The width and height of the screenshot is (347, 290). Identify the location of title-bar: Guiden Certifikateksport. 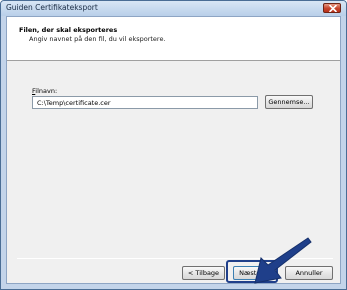
(173, 8).